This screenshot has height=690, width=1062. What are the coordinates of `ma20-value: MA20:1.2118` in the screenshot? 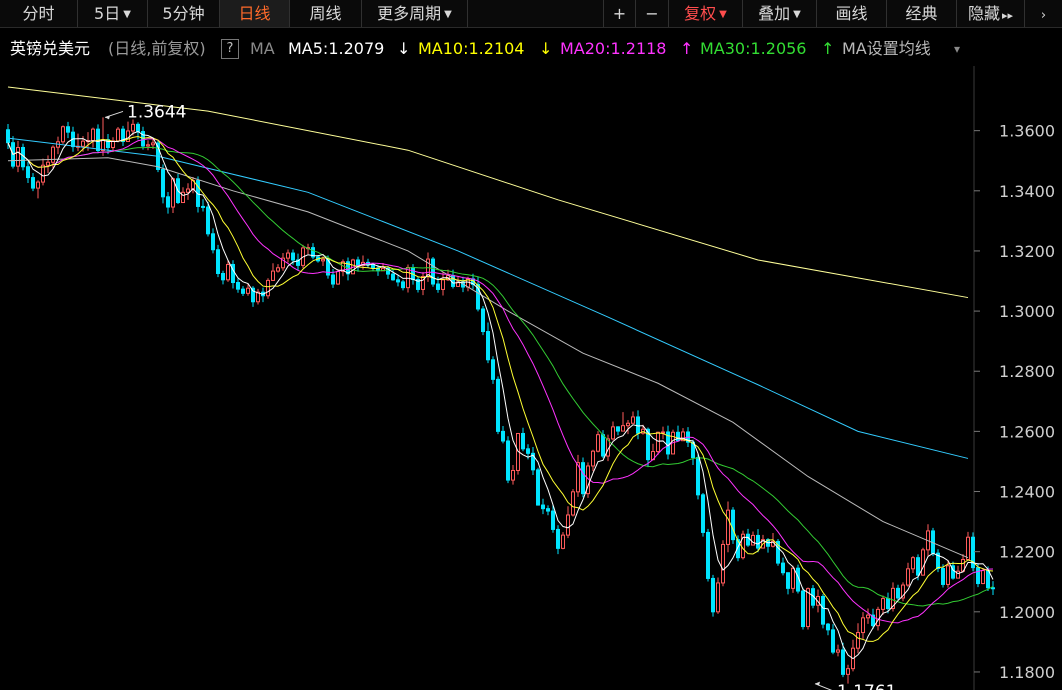 It's located at (613, 48).